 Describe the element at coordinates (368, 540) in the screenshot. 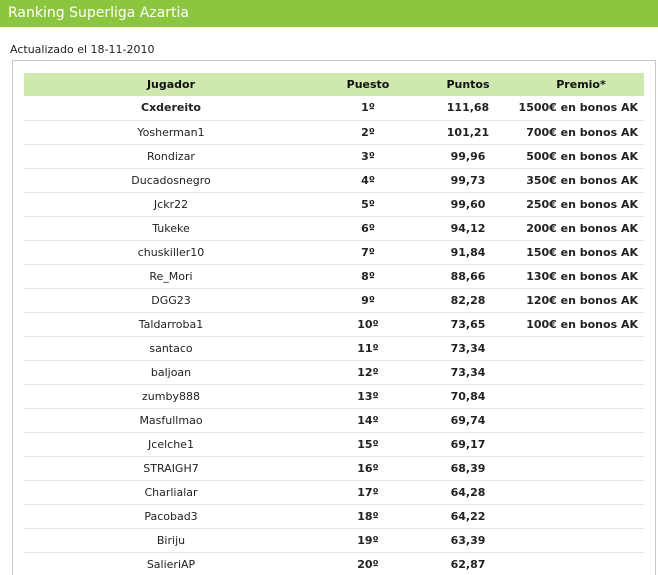

I see `position-cell: 19º` at that location.